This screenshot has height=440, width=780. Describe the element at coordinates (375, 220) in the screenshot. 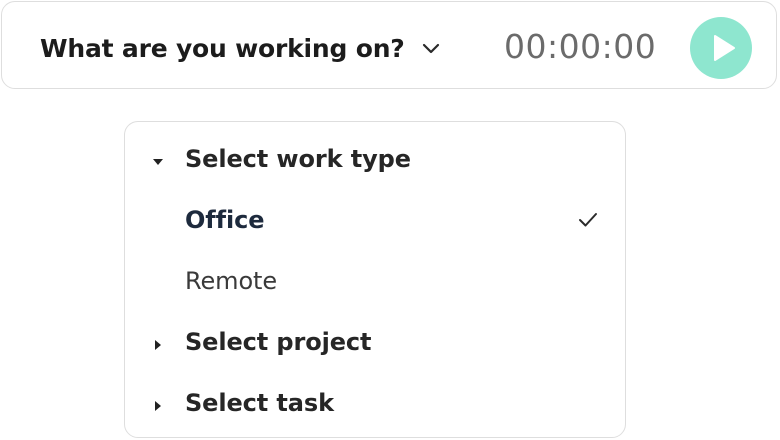

I see `option-office: Office` at that location.